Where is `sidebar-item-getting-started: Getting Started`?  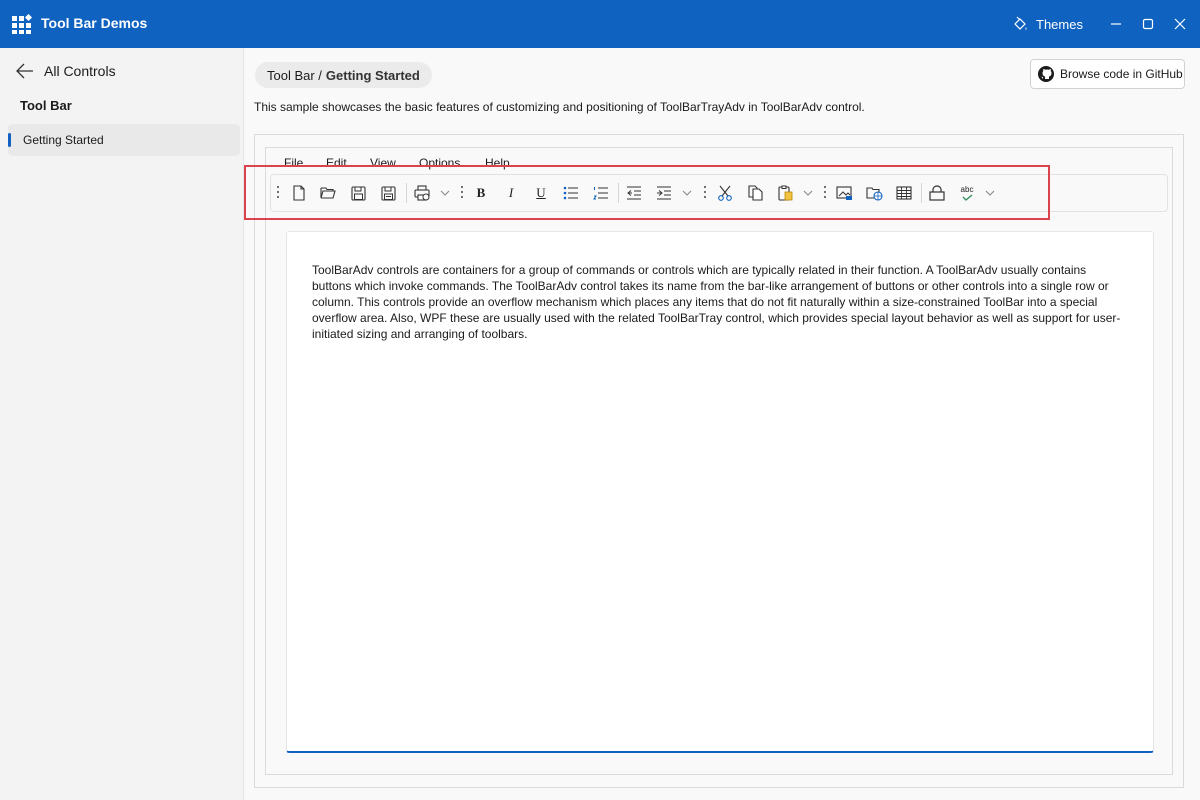
sidebar-item-getting-started: Getting Started is located at coordinates (124, 140).